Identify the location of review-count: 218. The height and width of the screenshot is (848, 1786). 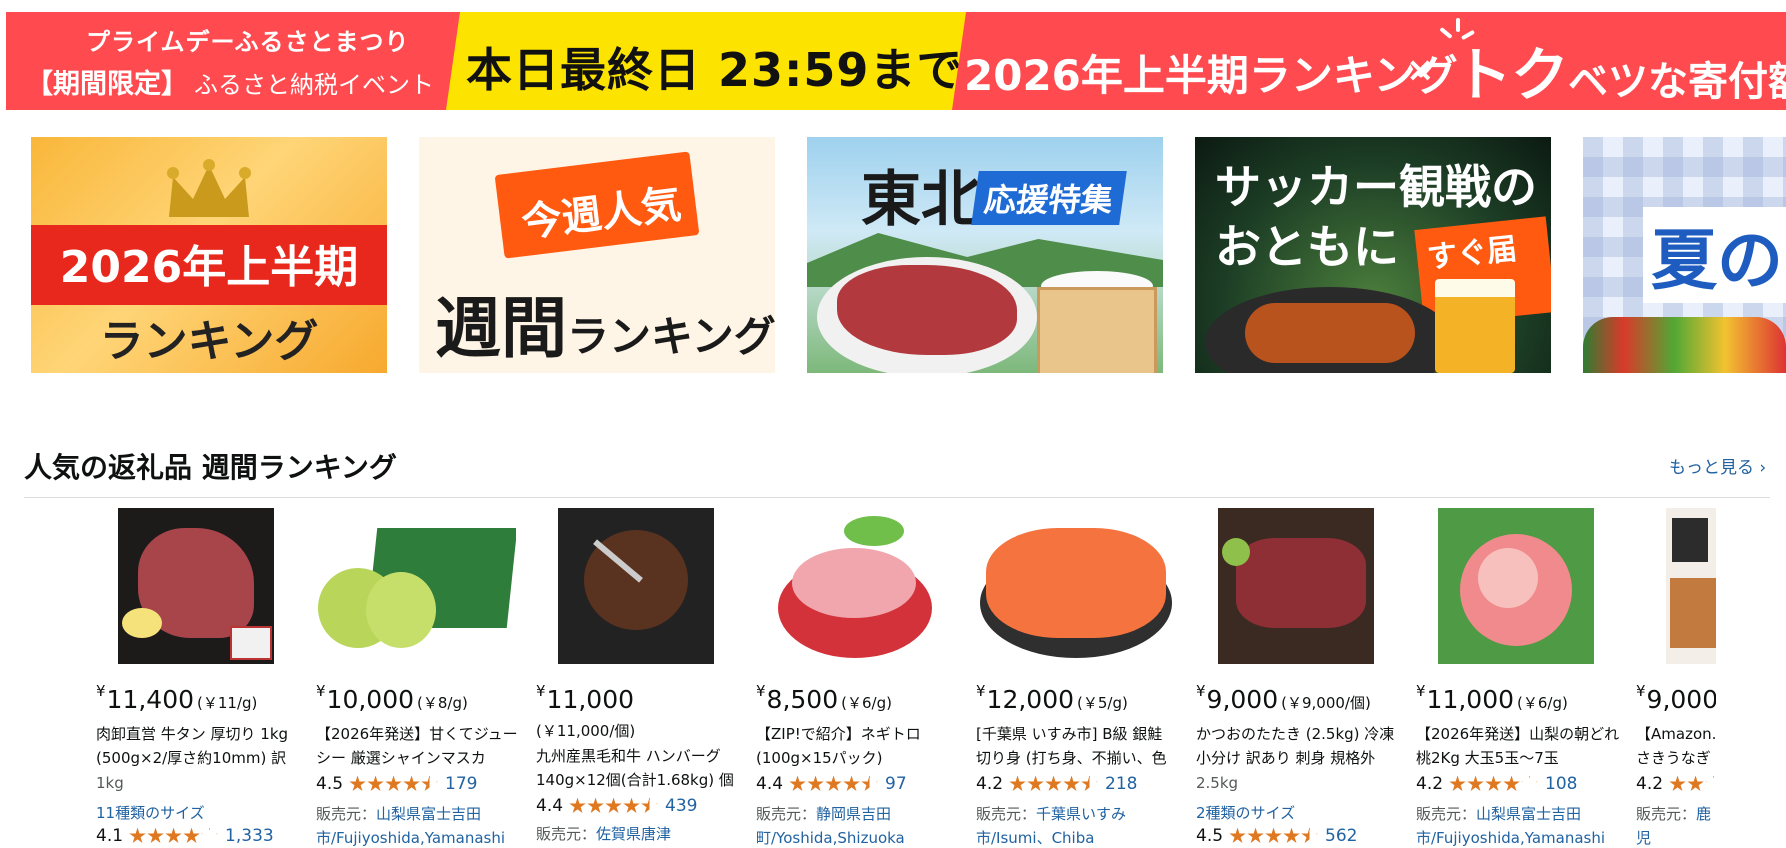
(1121, 784).